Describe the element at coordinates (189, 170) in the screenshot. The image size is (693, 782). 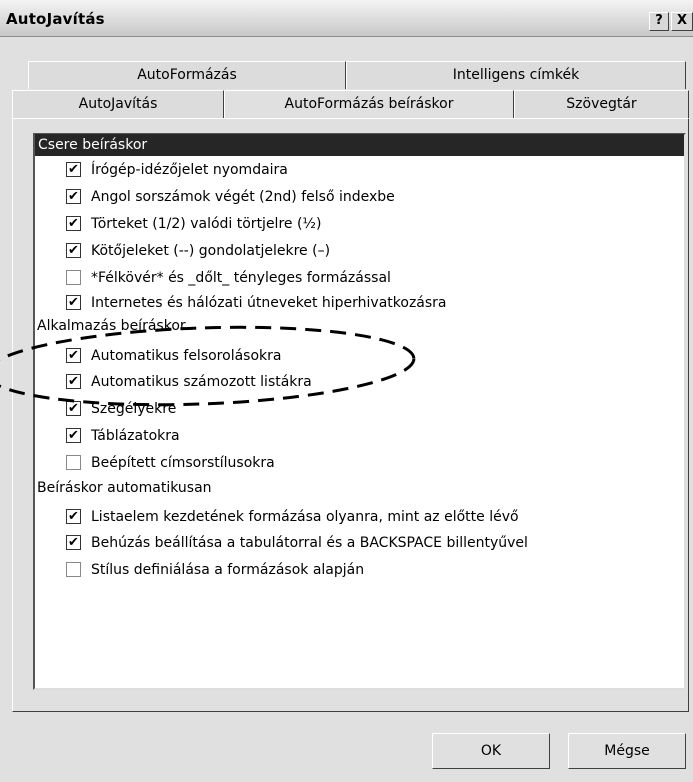
I see `option-label: Írógép-idézőjelet nyomdaira` at that location.